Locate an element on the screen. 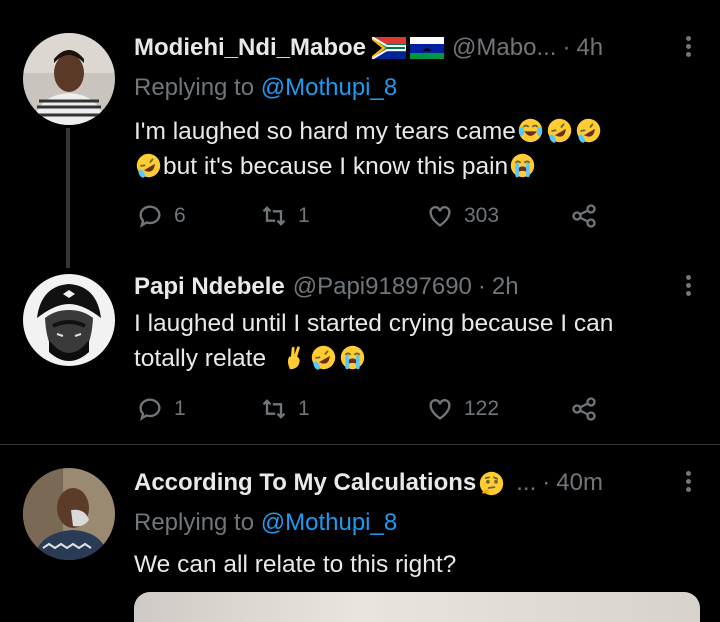  tweet-time: 2h is located at coordinates (505, 287).